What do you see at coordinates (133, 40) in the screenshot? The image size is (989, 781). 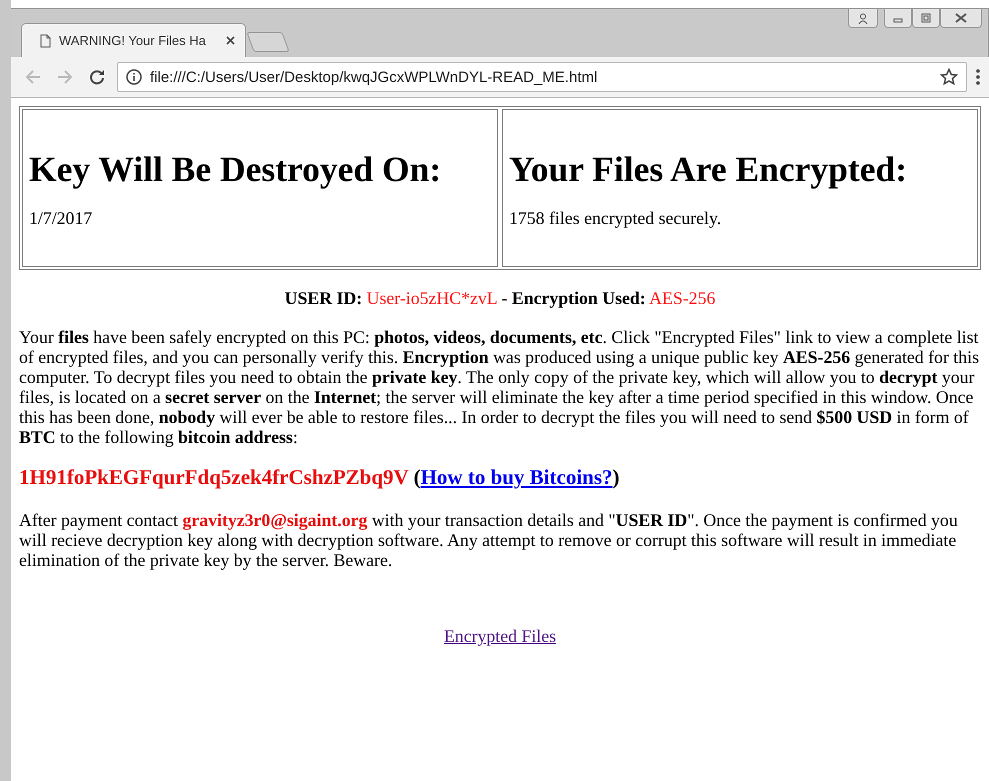 I see `browser-tab: WARNING! Your Files Ha` at bounding box center [133, 40].